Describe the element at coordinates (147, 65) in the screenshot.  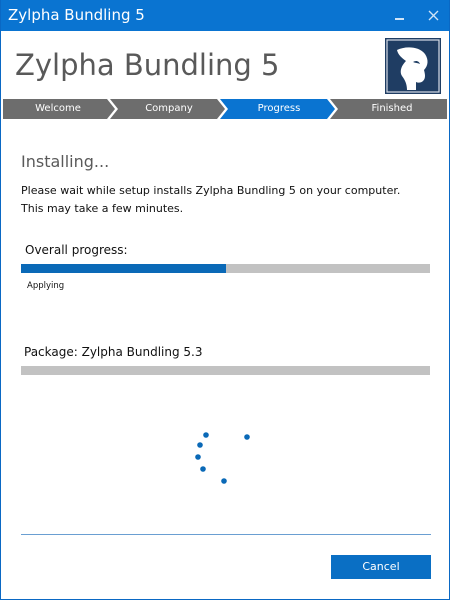
I see `app-name-heading: Zylpha Bundling 5` at that location.